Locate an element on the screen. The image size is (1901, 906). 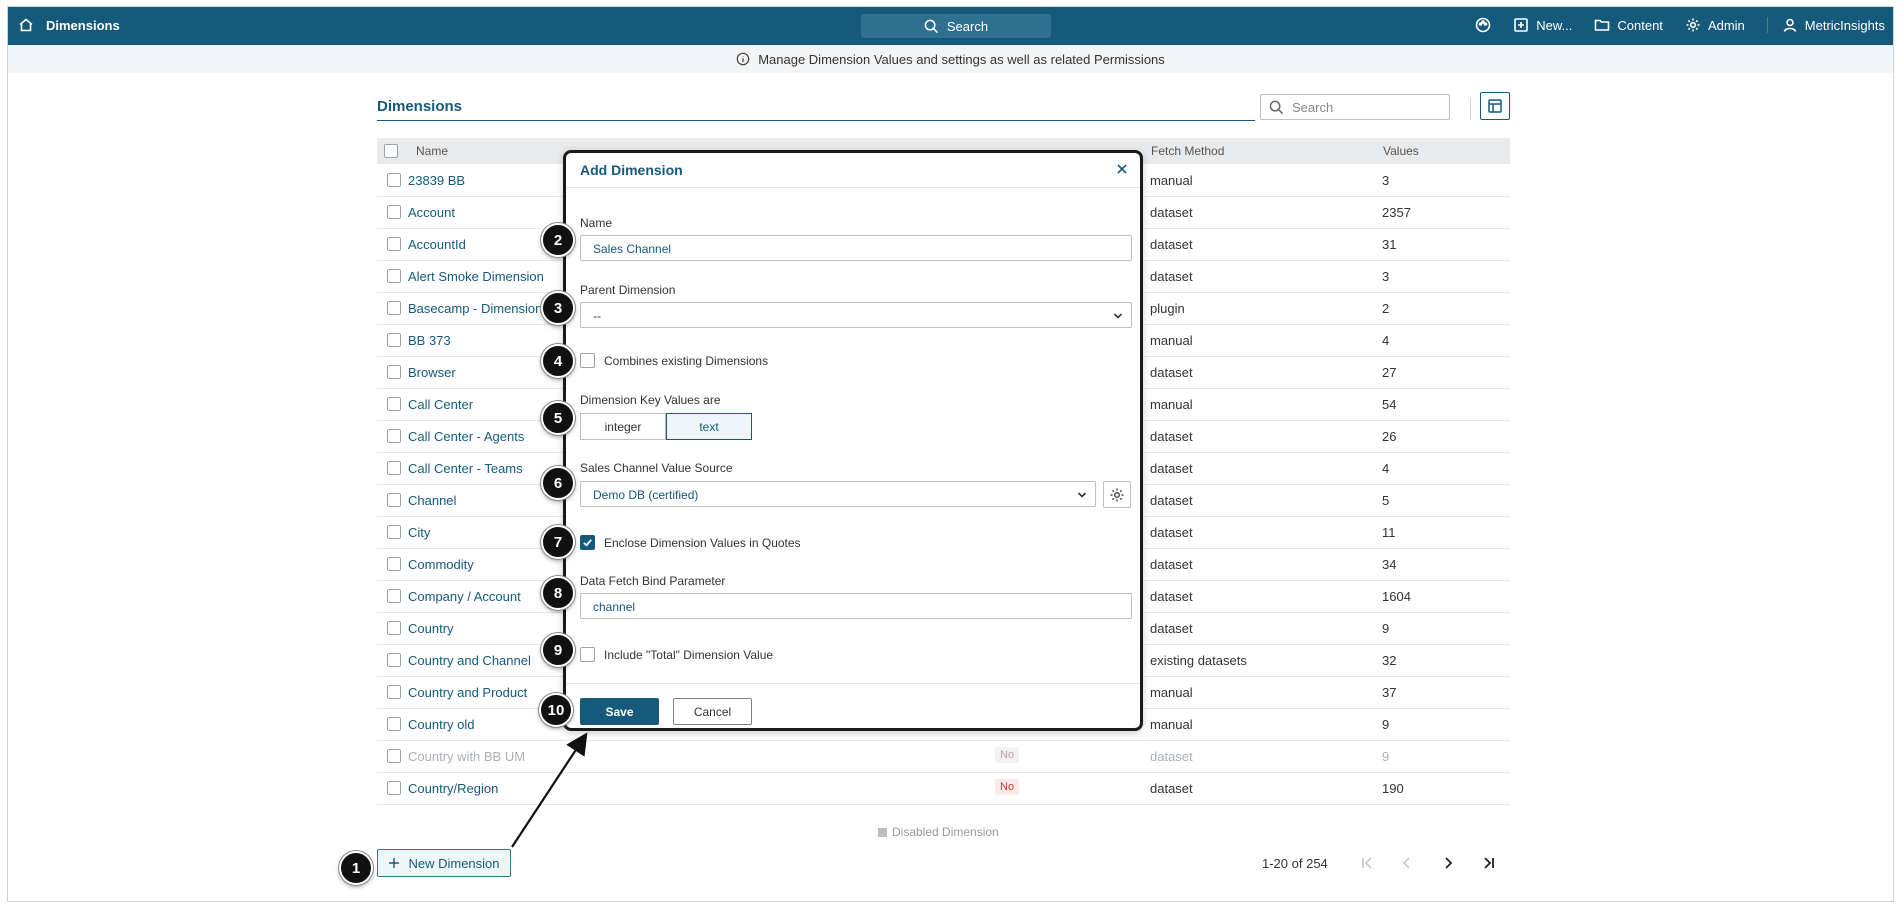
list-search-input: Search is located at coordinates (1355, 107).